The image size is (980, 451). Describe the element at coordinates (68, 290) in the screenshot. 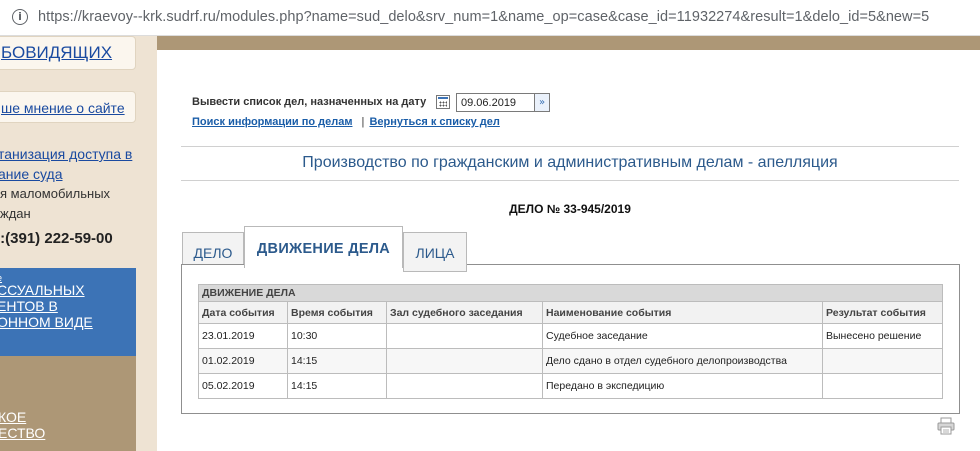

I see `banner-line1: ССУАЛЬНЫХ` at that location.